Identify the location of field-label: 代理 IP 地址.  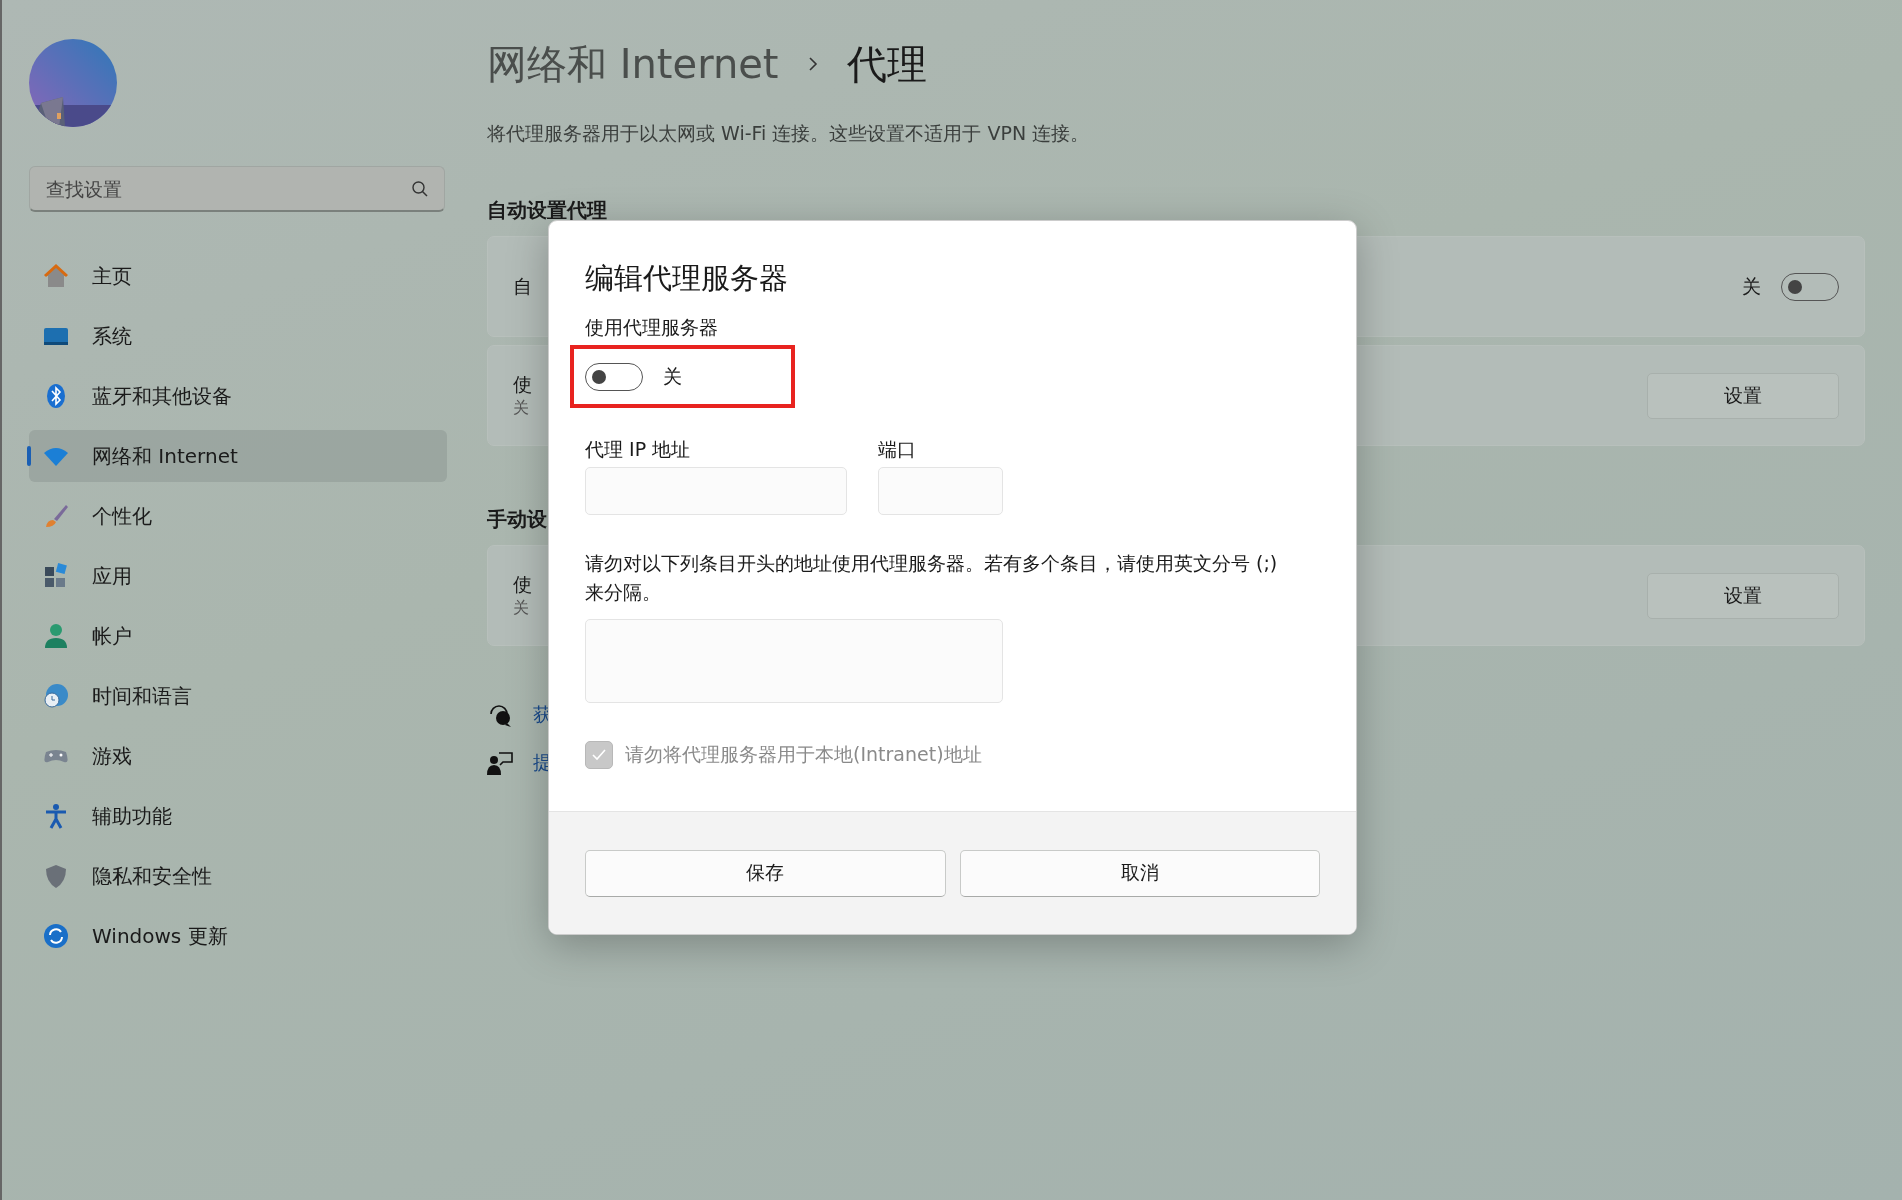
(638, 449).